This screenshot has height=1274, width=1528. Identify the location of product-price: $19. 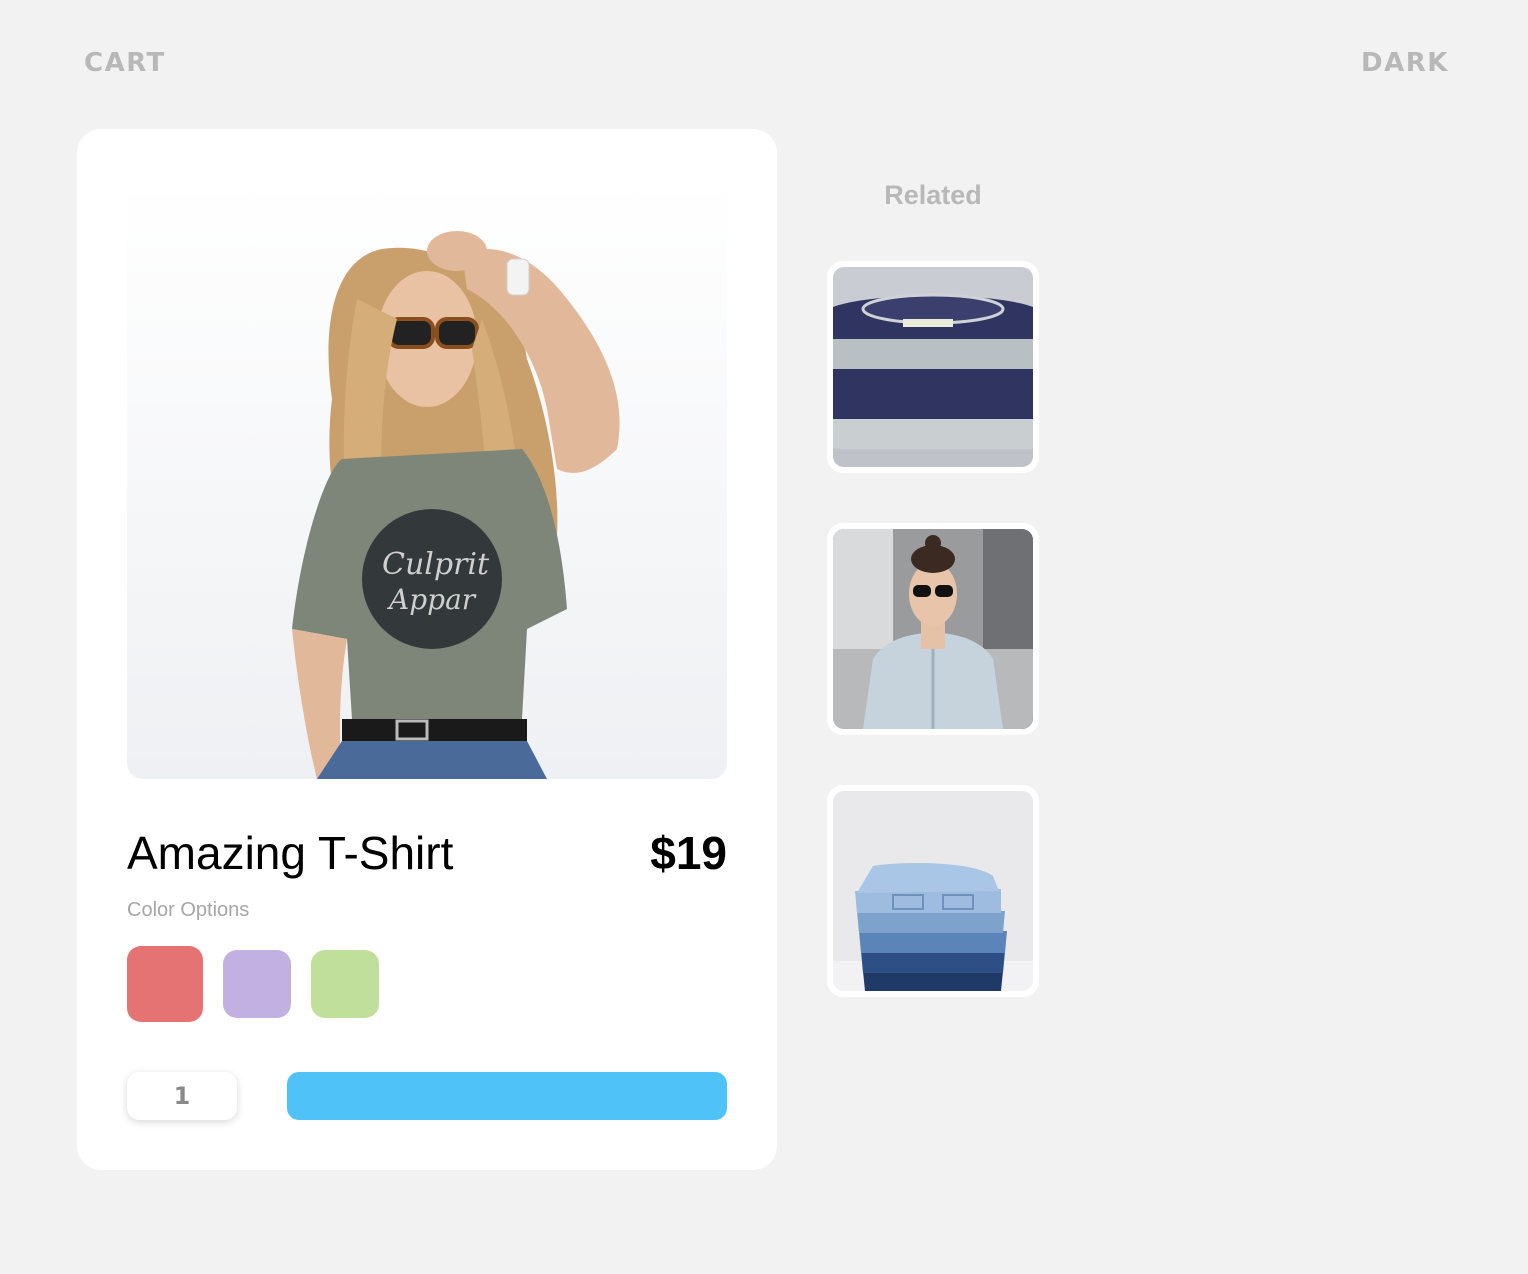
(688, 853).